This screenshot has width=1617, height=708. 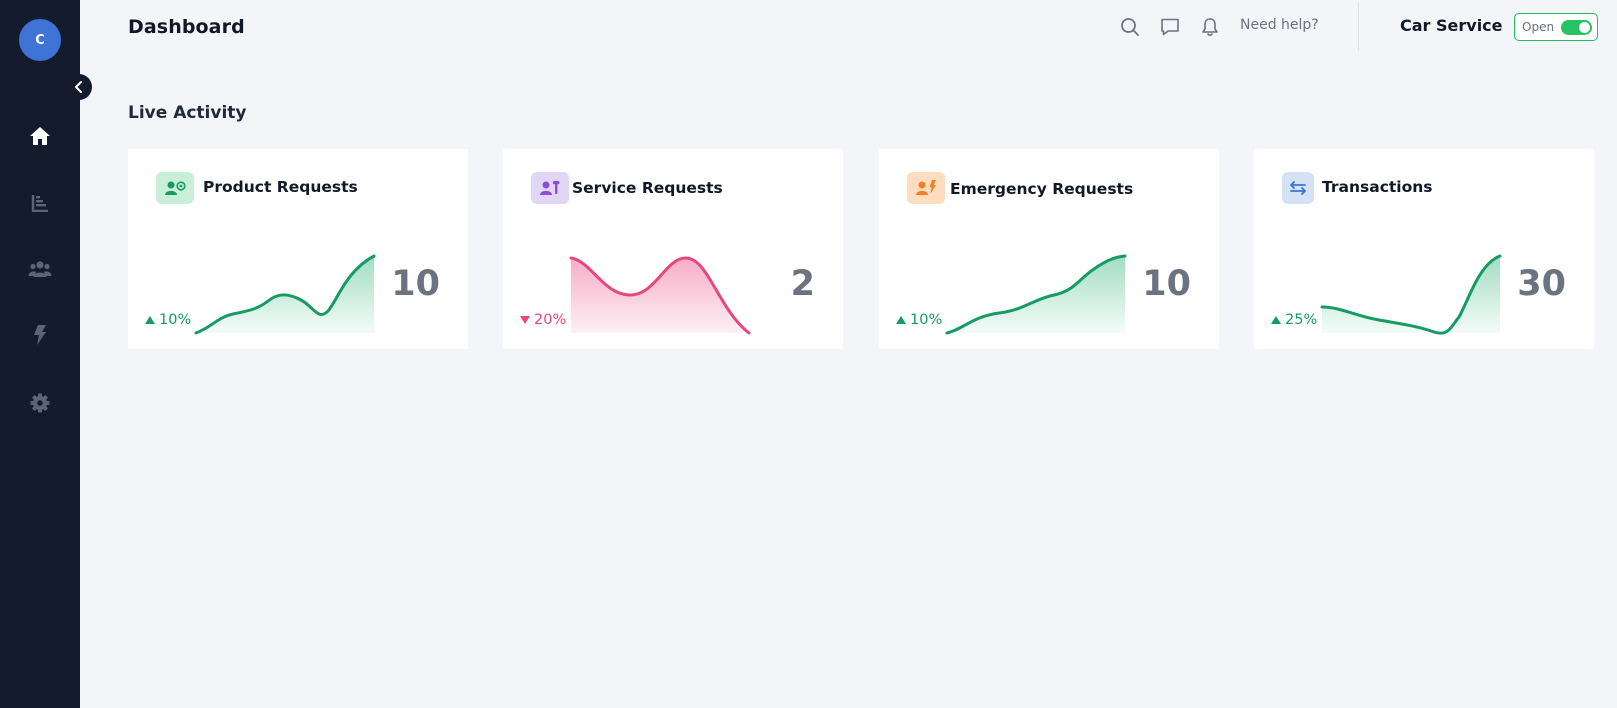 I want to click on card-trend: 20%, so click(x=543, y=320).